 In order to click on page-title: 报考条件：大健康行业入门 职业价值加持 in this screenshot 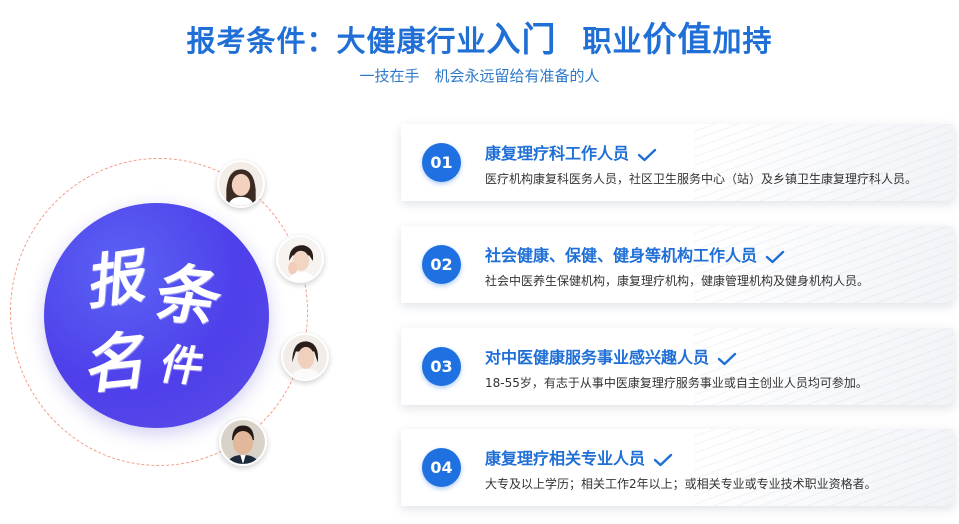, I will do `click(479, 36)`.